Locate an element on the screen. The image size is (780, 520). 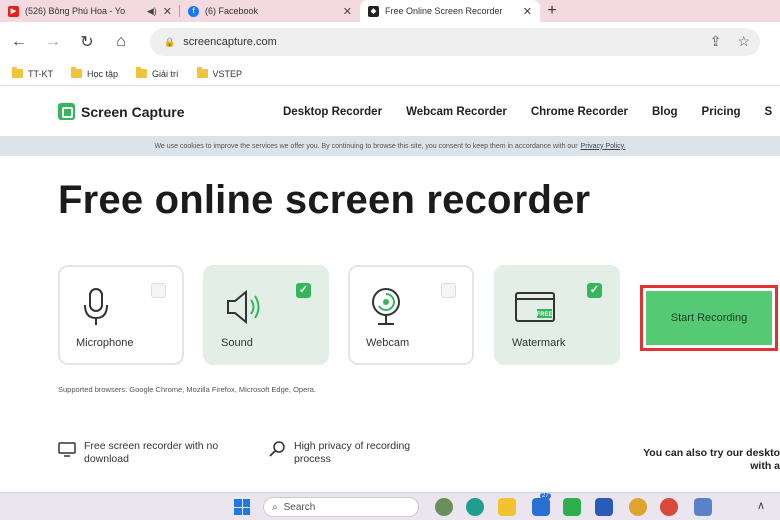
start-recording-button: Start Recording is located at coordinates (709, 318).